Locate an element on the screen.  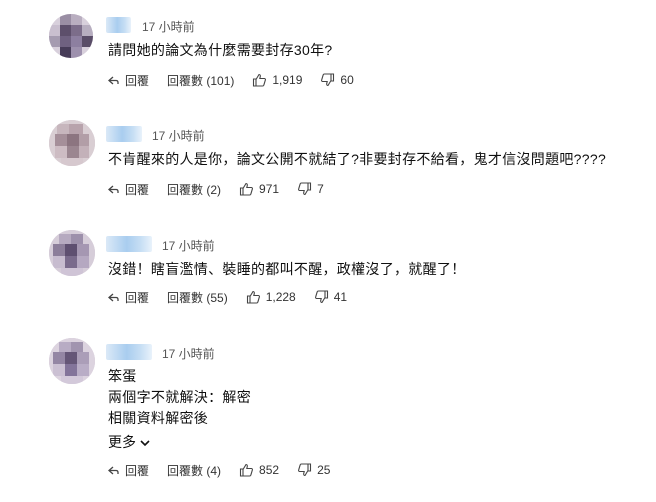
dislike-button: 25 is located at coordinates (313, 470).